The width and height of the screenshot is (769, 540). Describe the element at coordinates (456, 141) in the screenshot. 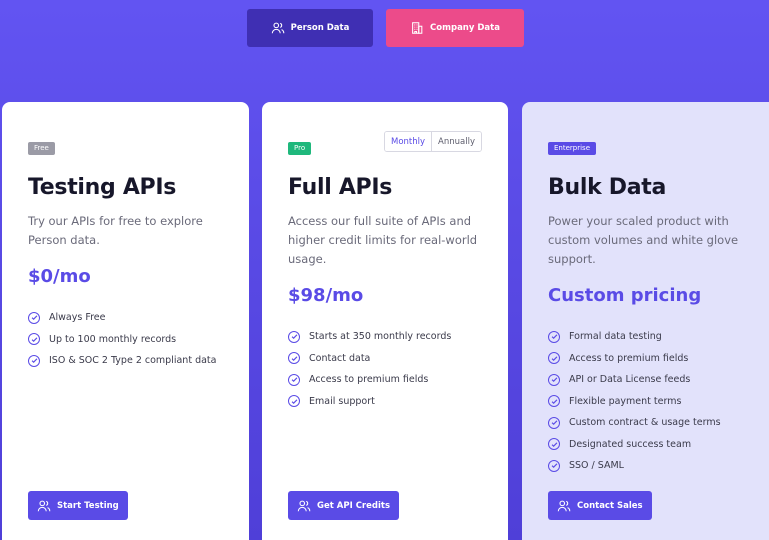

I see `billing-annually-option: Annually` at that location.